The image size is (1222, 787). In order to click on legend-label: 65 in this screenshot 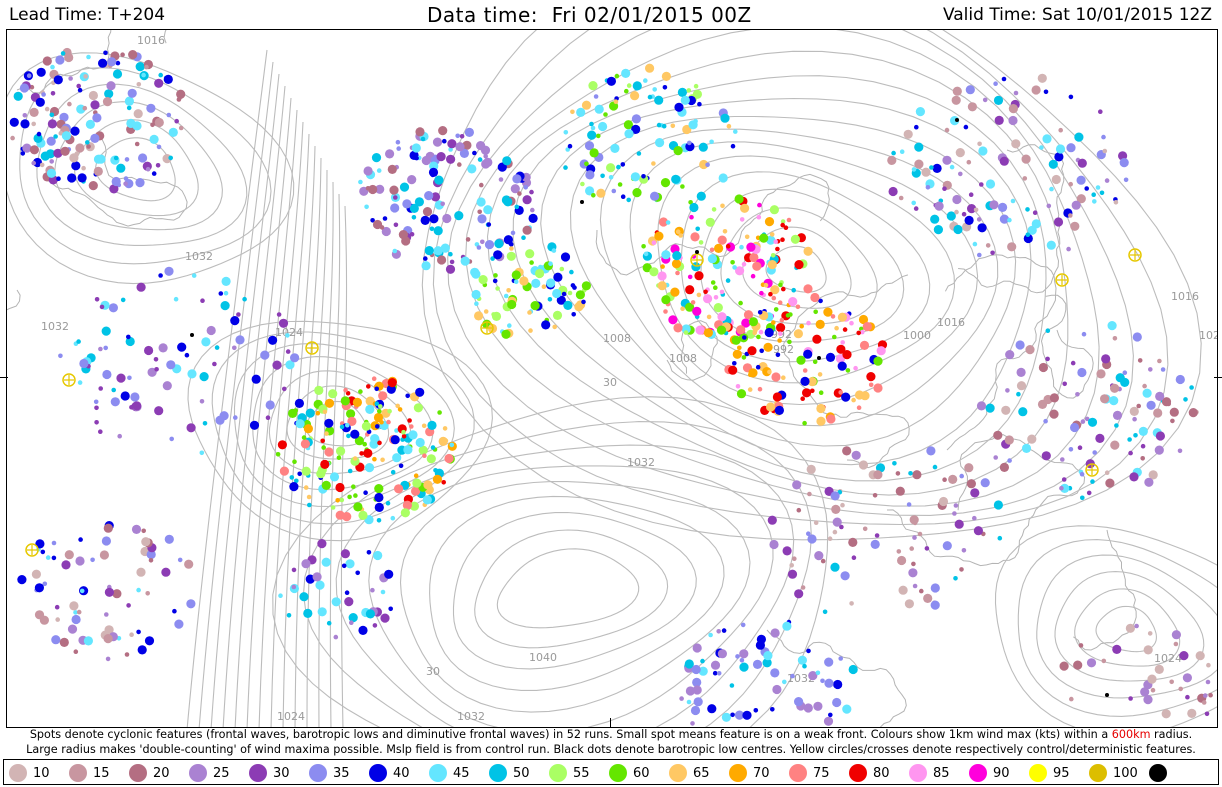, I will do `click(701, 773)`.